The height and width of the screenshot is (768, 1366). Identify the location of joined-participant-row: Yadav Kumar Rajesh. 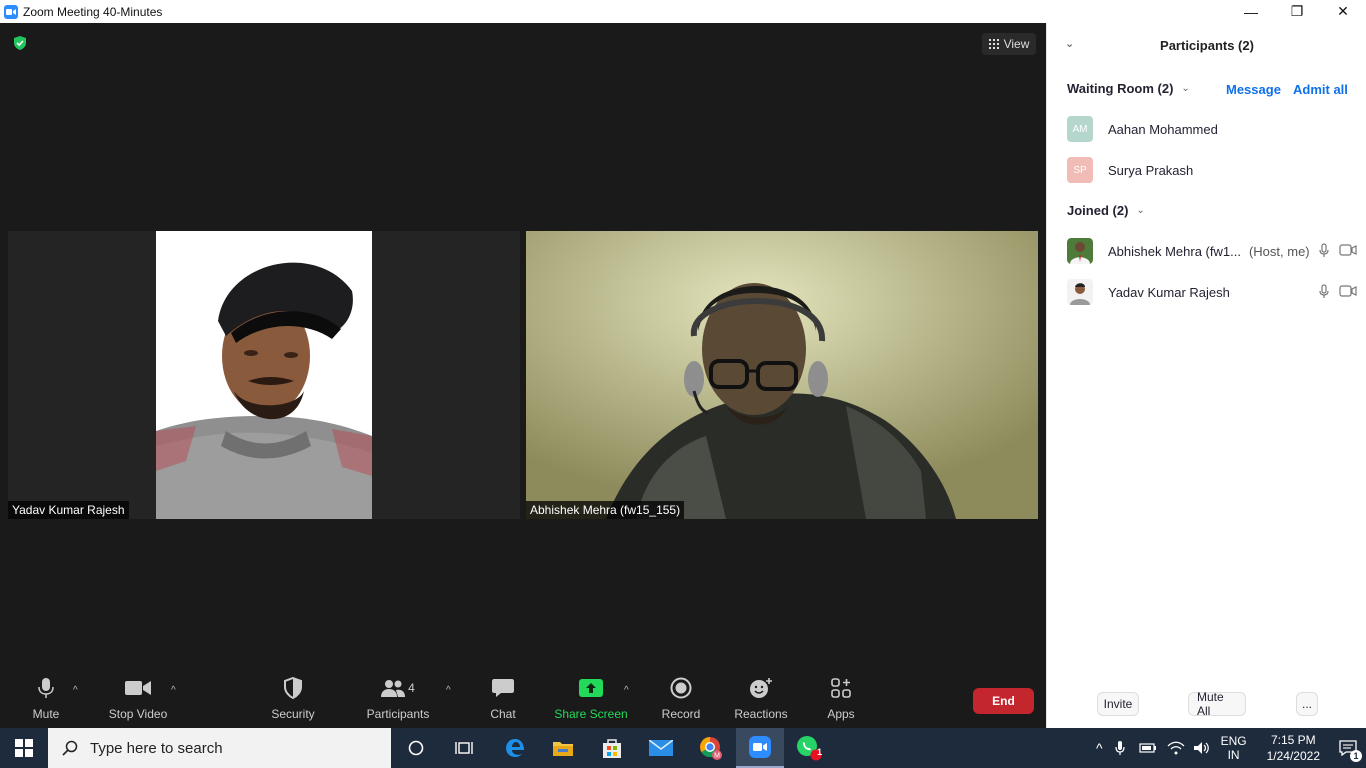
(1212, 292).